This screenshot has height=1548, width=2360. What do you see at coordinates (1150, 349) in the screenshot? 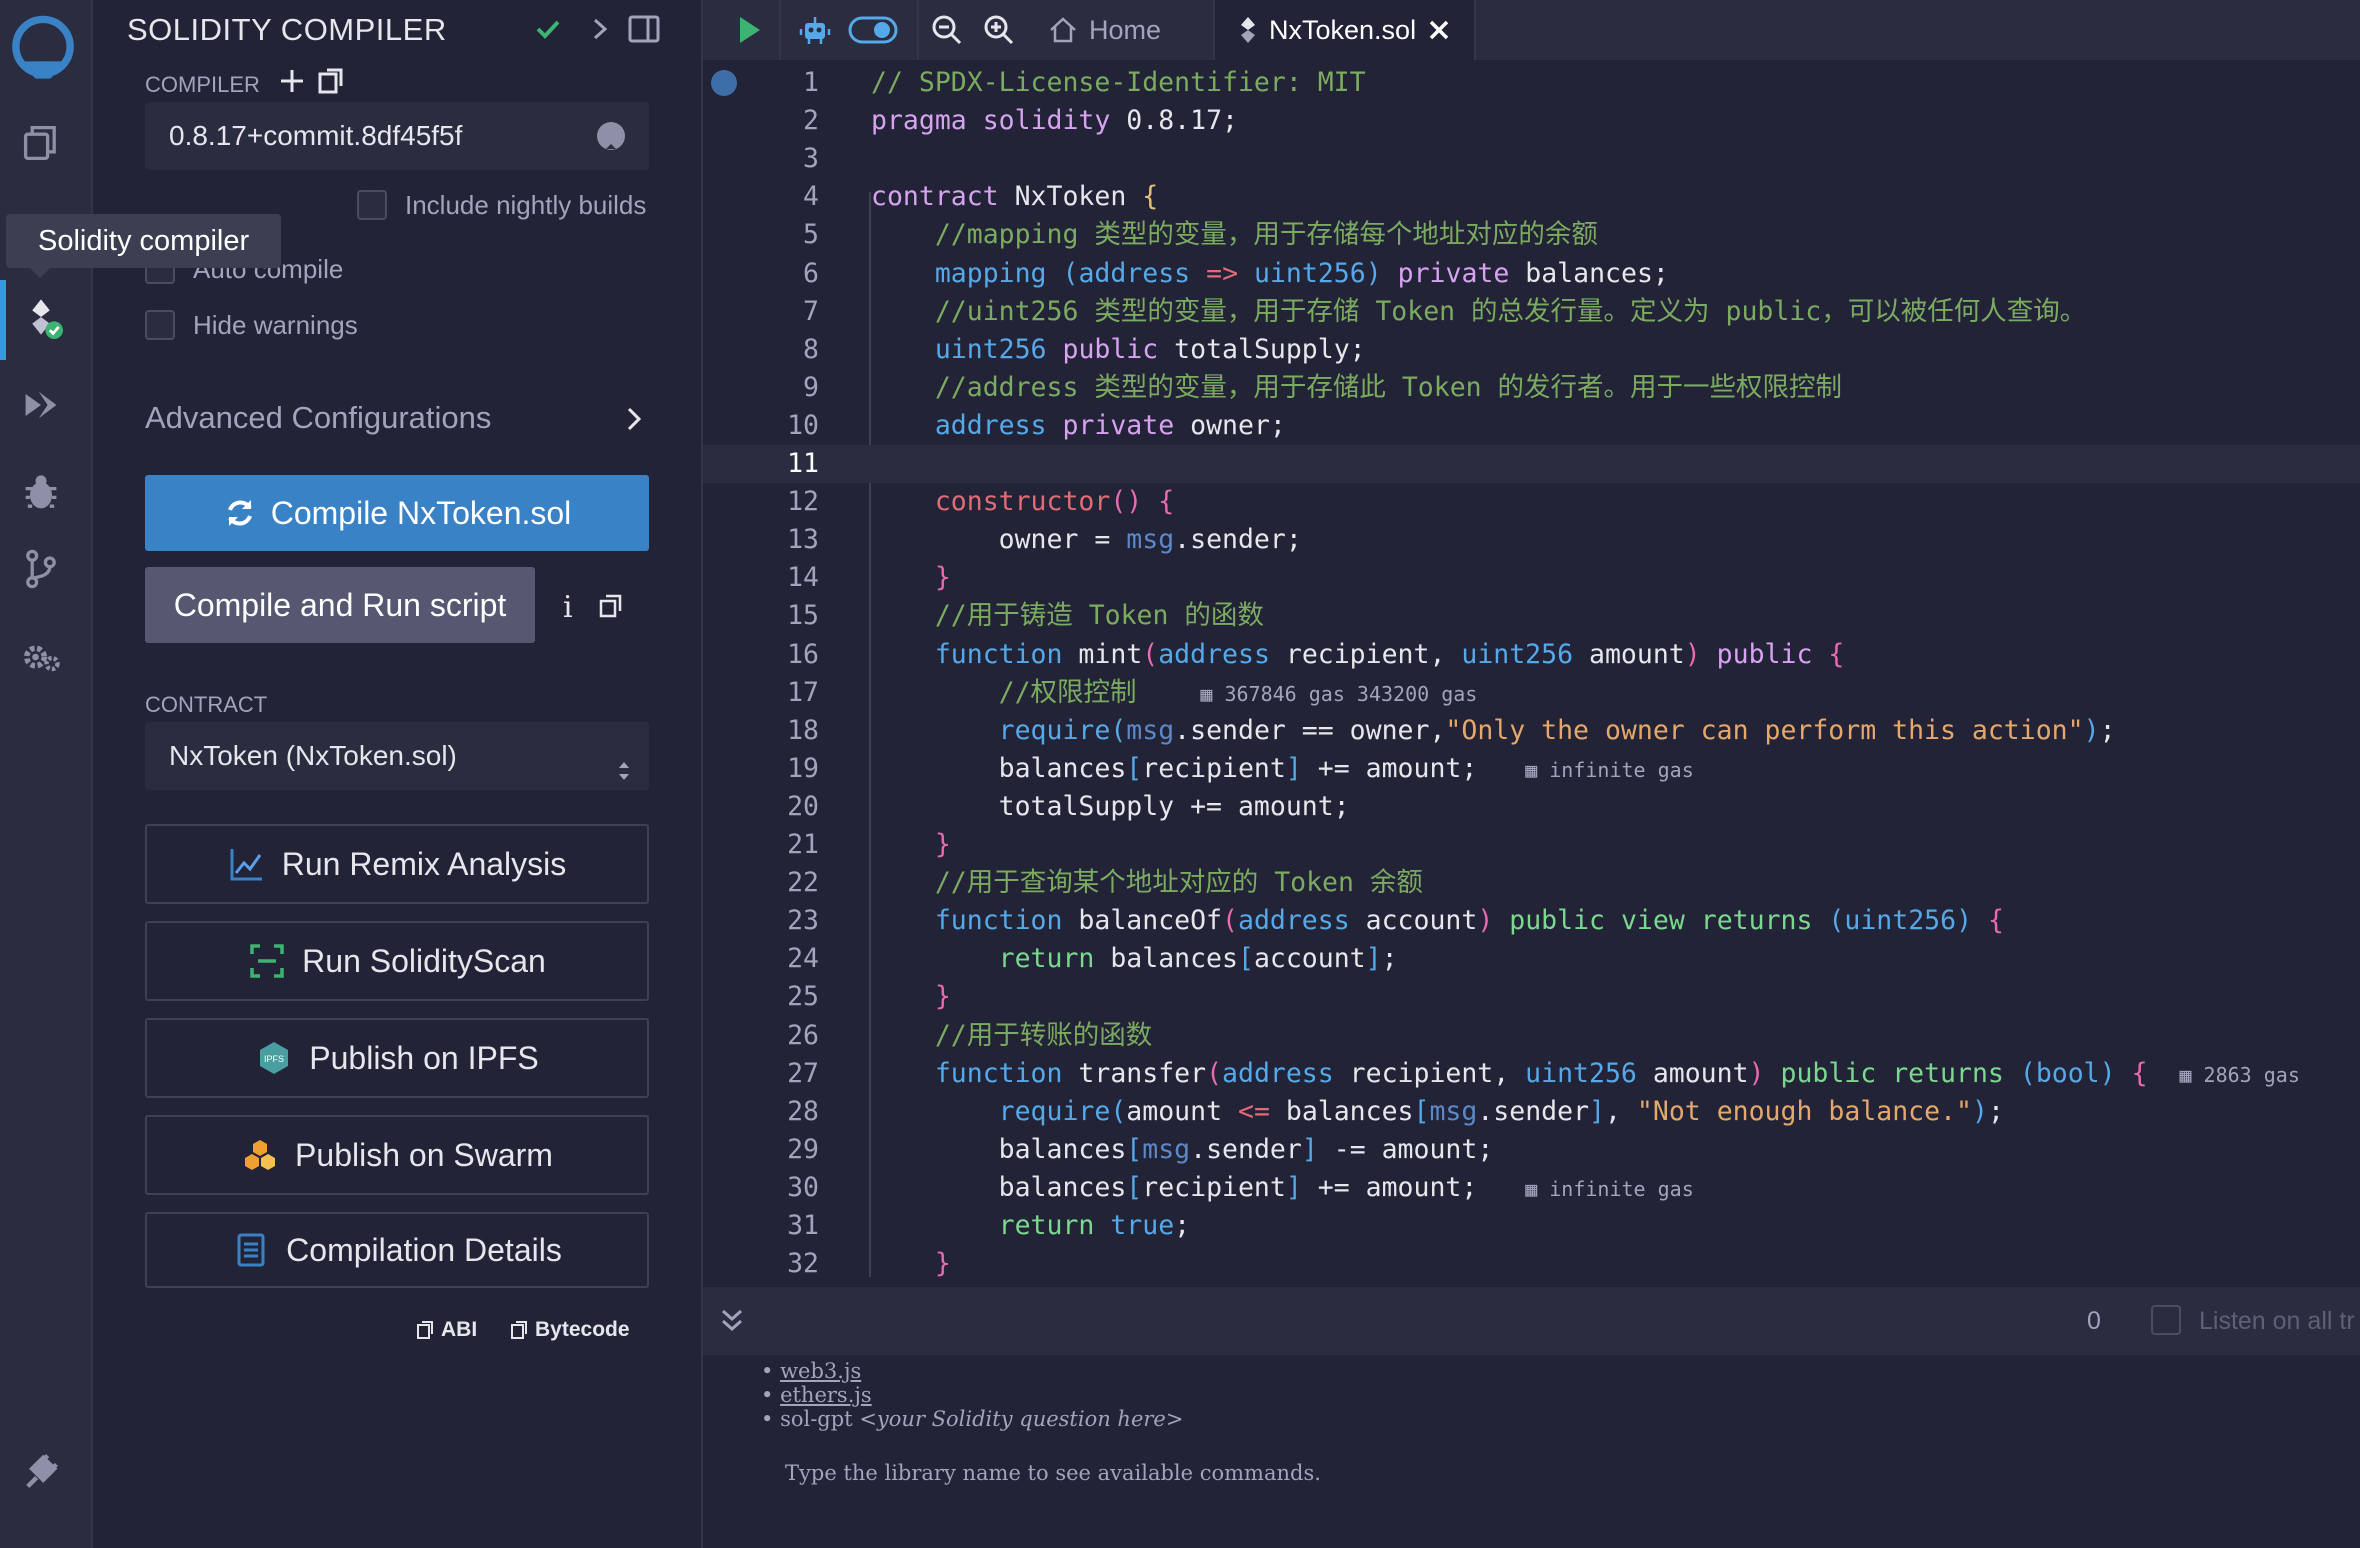
I see `code-text: uint256 public totalSupply;` at bounding box center [1150, 349].